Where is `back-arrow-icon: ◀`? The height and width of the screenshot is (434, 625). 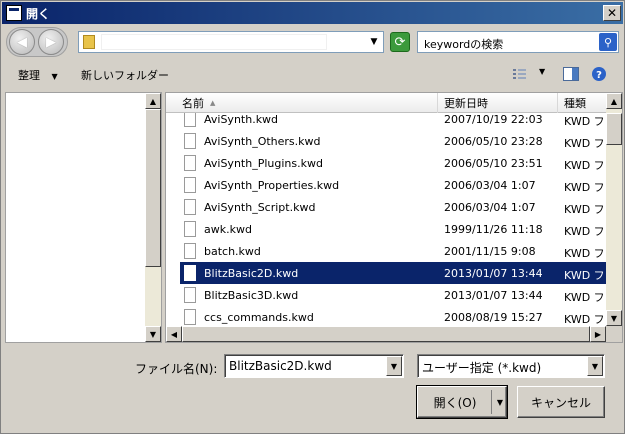
back-arrow-icon: ◀ is located at coordinates (22, 42).